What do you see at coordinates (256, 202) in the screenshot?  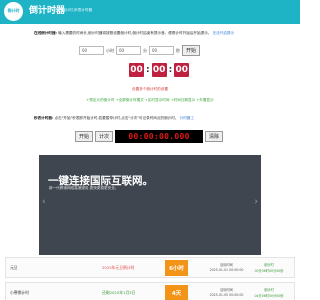 I see `chevron-right-icon: ›` at bounding box center [256, 202].